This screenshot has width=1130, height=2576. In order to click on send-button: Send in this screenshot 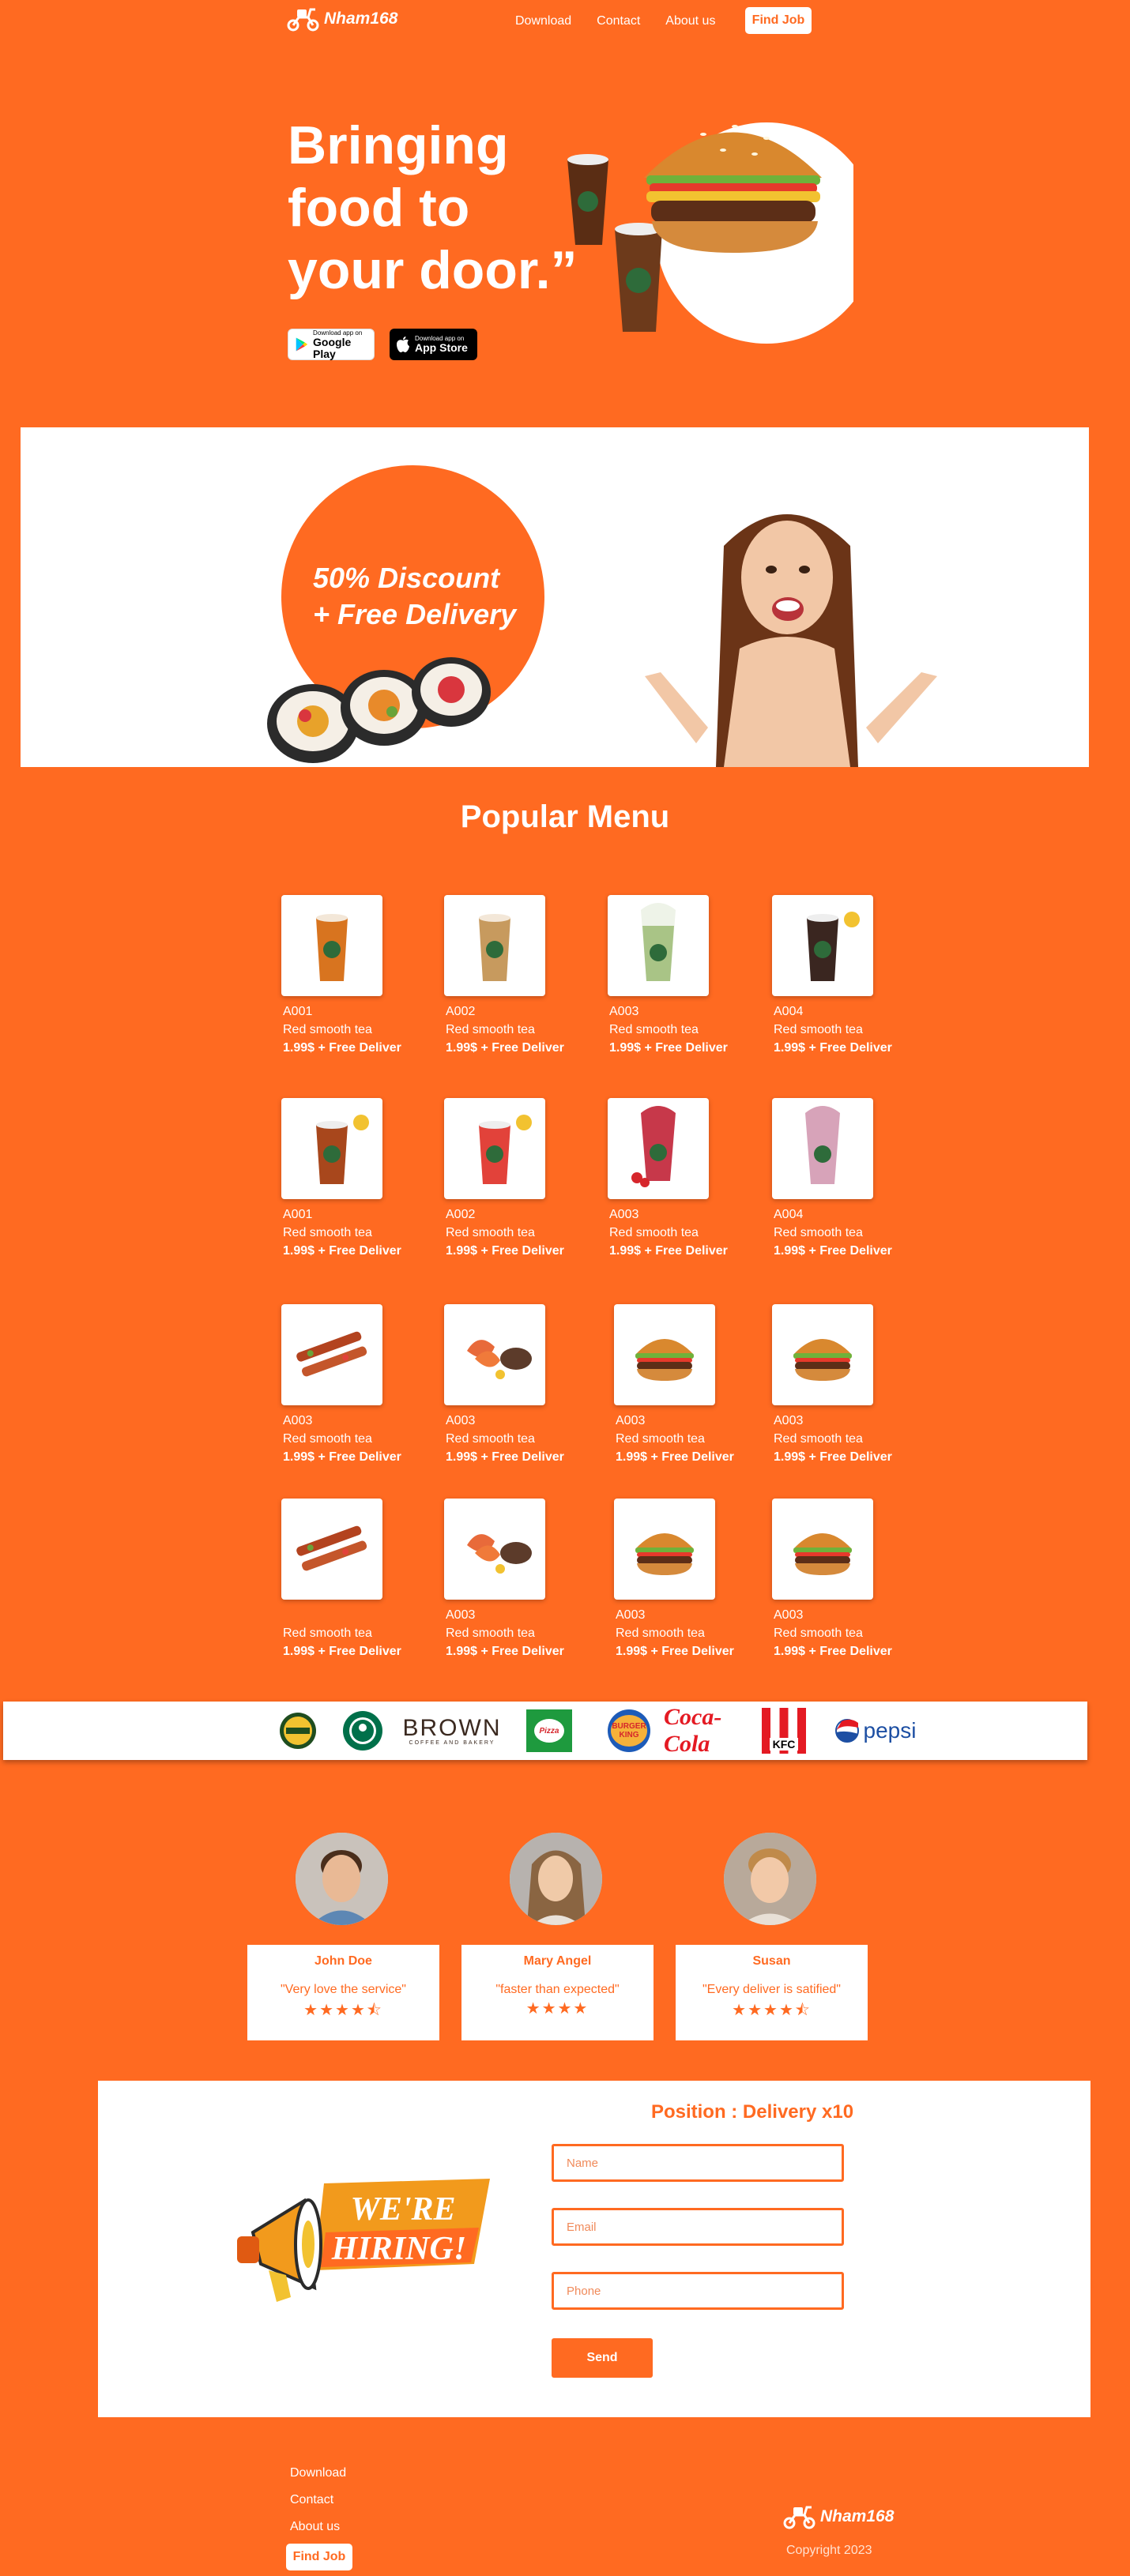, I will do `click(602, 2358)`.